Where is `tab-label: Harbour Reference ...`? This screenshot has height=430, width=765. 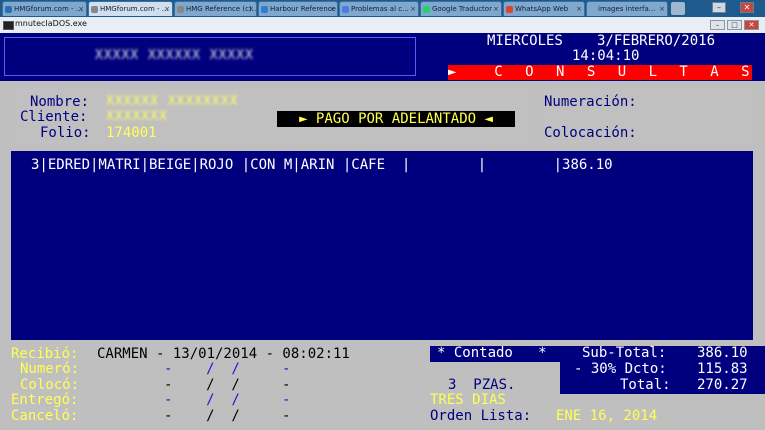 tab-label: Harbour Reference ... is located at coordinates (304, 9).